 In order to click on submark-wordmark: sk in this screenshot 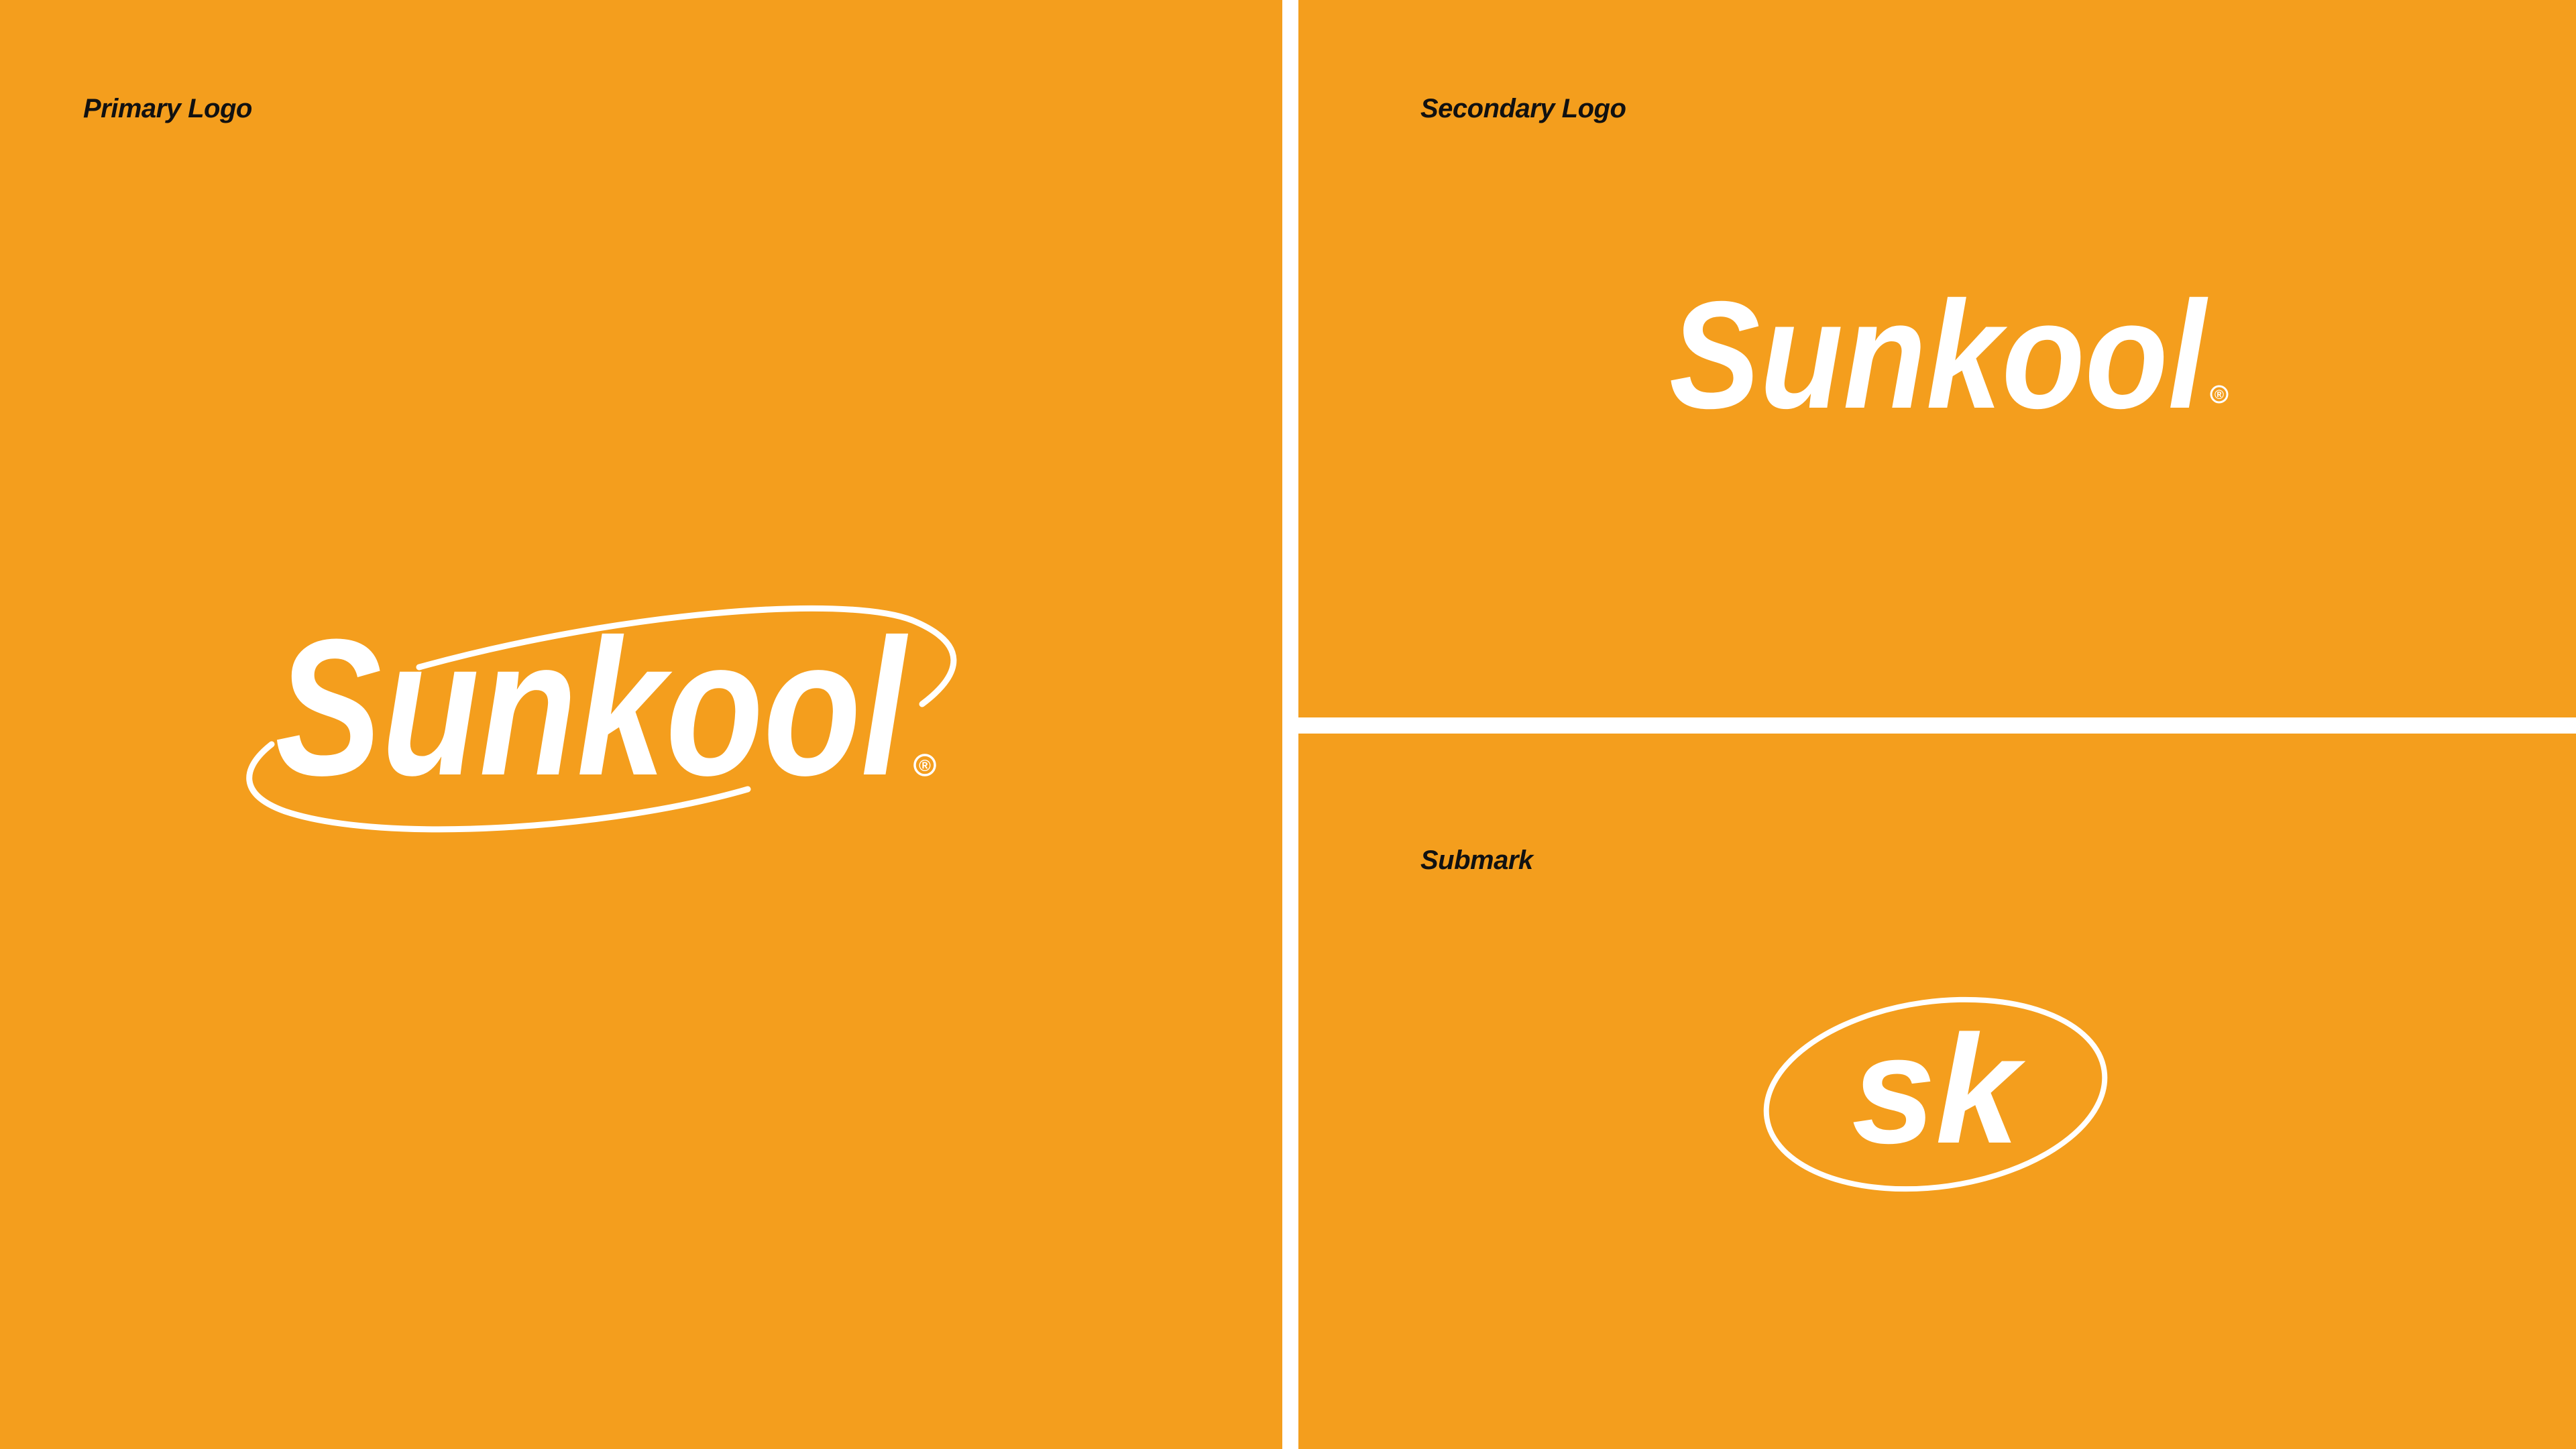, I will do `click(1939, 1089)`.